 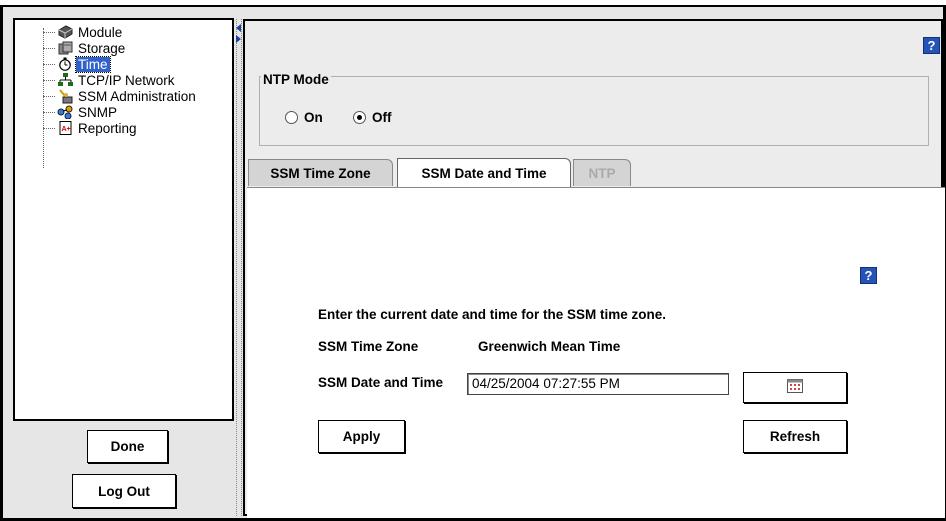 I want to click on network-icon, so click(x=65, y=80).